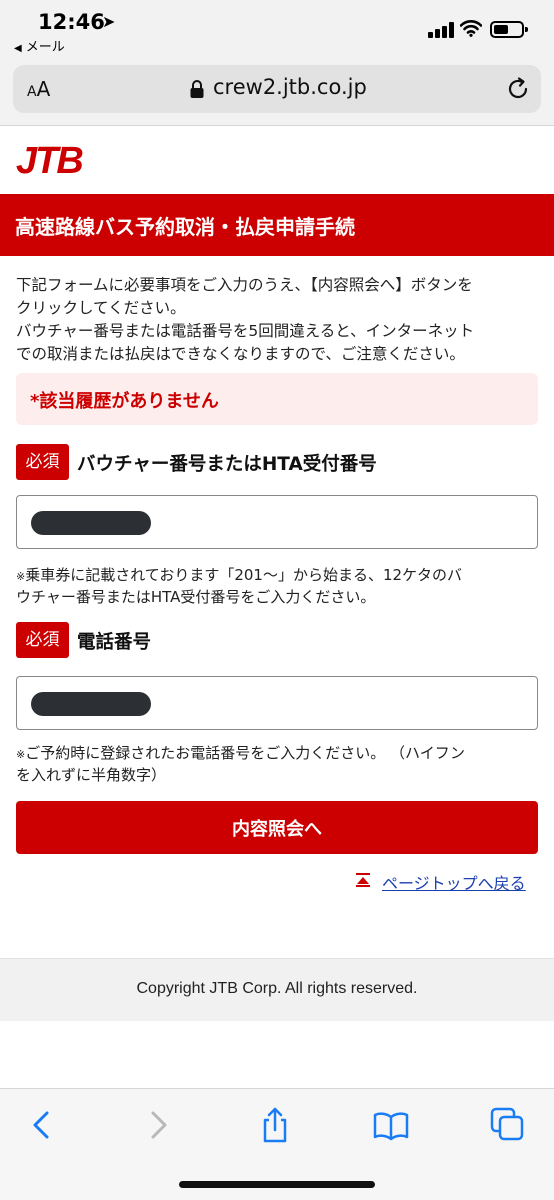  I want to click on voucher-number-input, so click(277, 522).